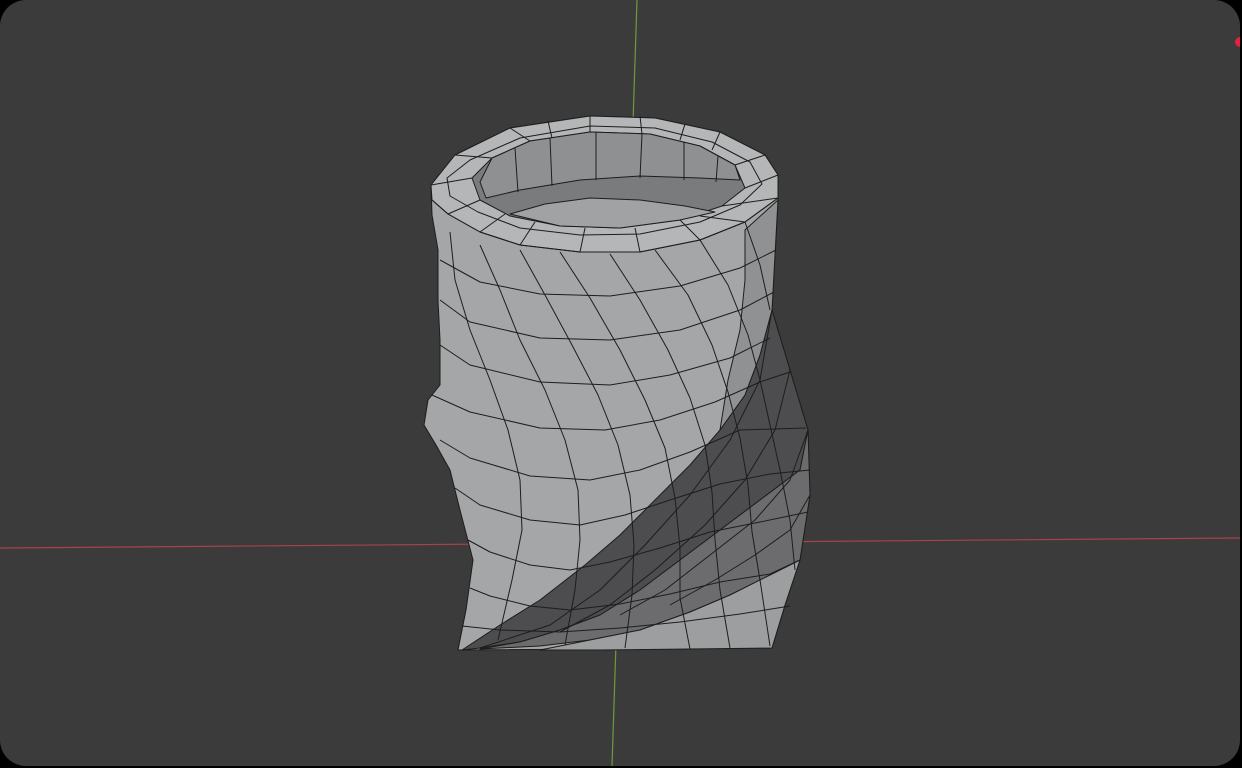 This screenshot has width=1242, height=768. Describe the element at coordinates (1237, 42) in the screenshot. I see `corner-indicator-dot` at that location.